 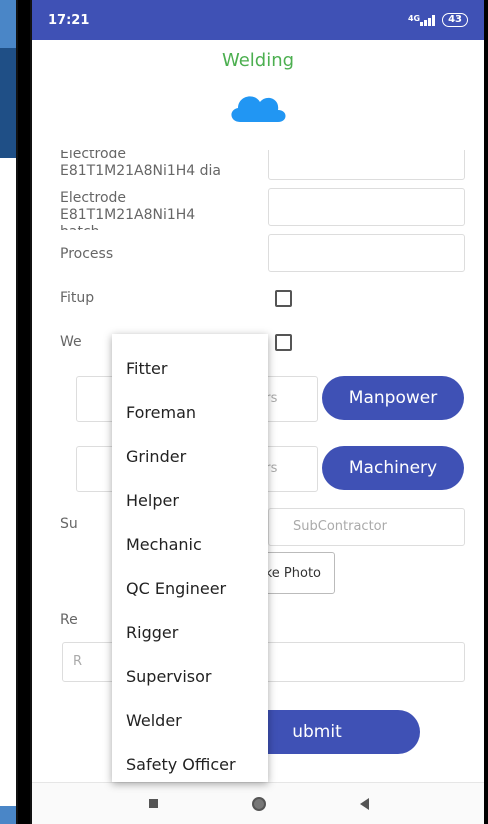 I want to click on subcontractor-label: Su, so click(x=69, y=524).